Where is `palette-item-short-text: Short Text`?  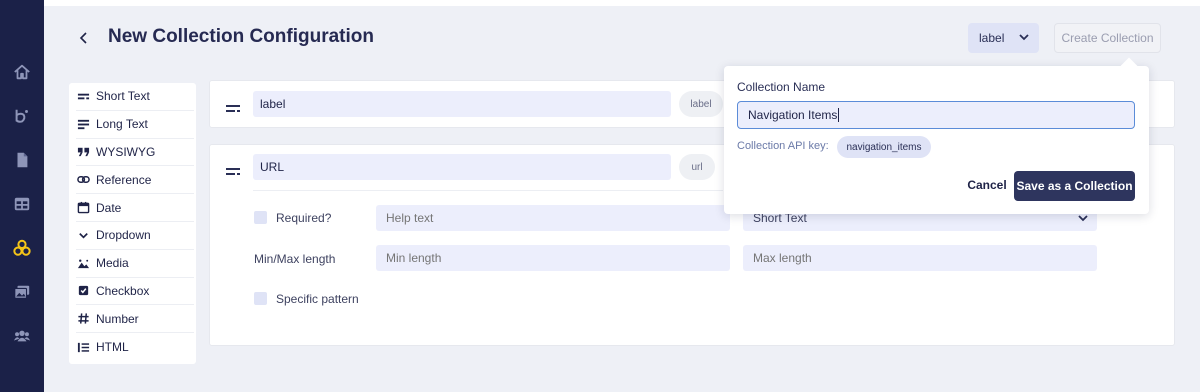 palette-item-short-text: Short Text is located at coordinates (135, 97).